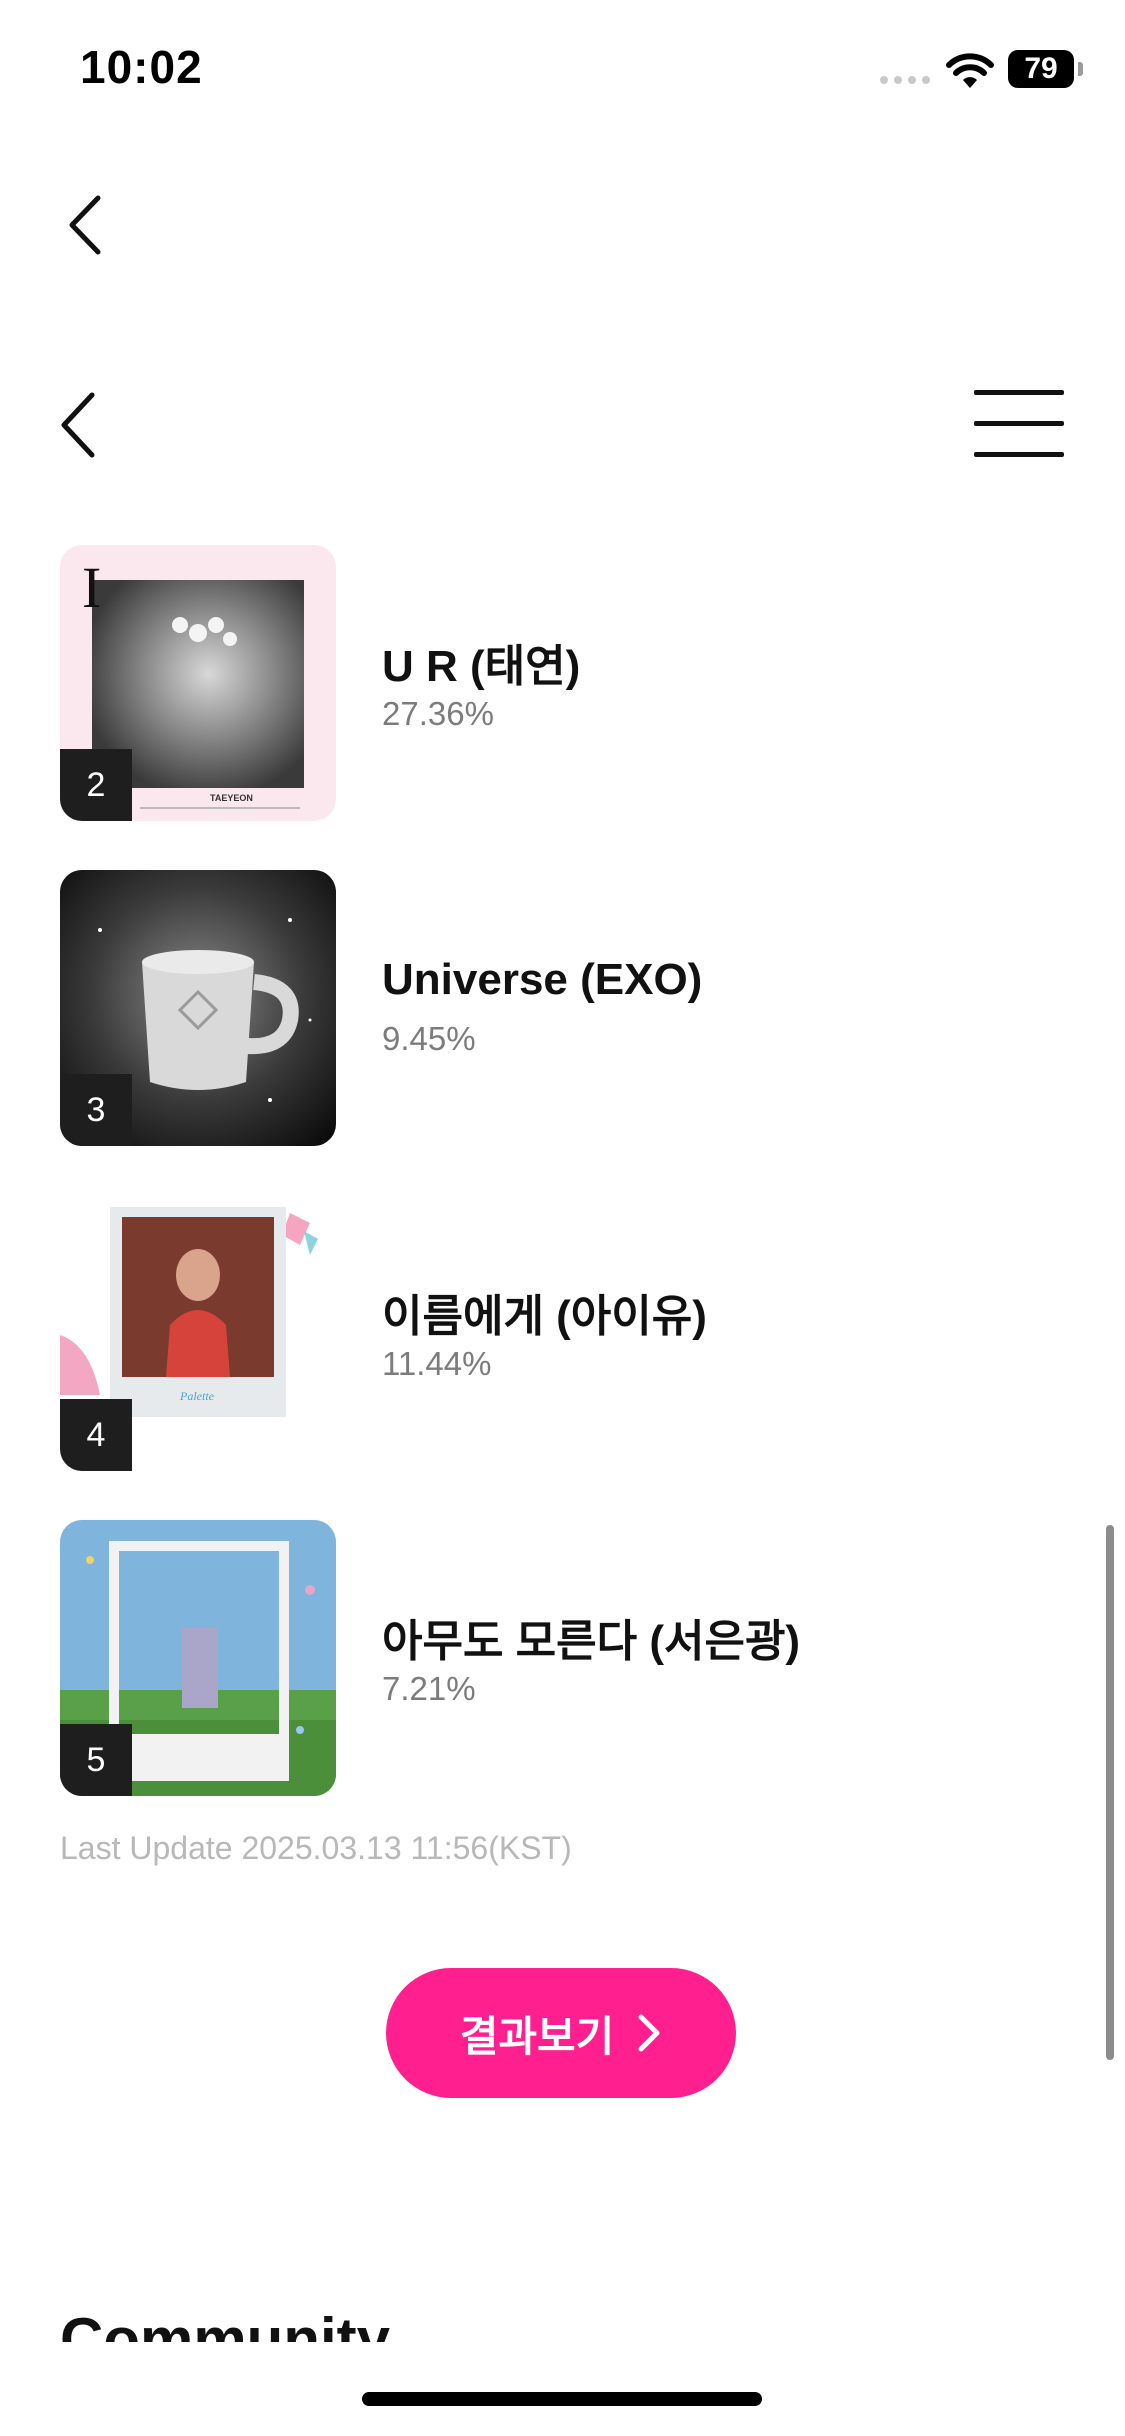 This screenshot has width=1125, height=2436. Describe the element at coordinates (198, 1333) in the screenshot. I see `album-cover: Palette 4` at that location.